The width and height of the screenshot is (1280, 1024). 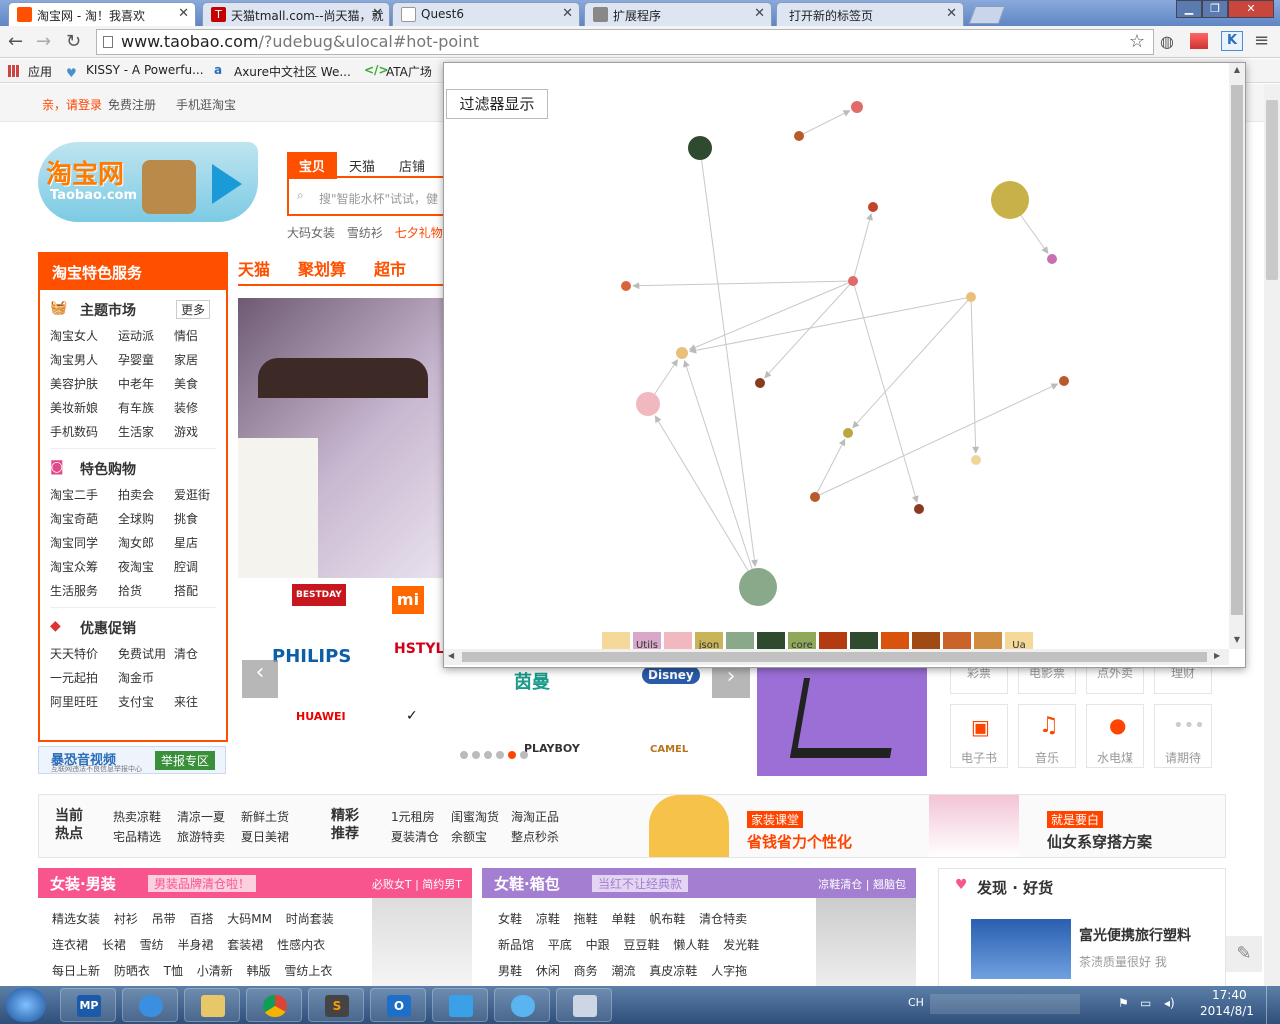 I want to click on search-tab-shop: 店铺, so click(x=412, y=165).